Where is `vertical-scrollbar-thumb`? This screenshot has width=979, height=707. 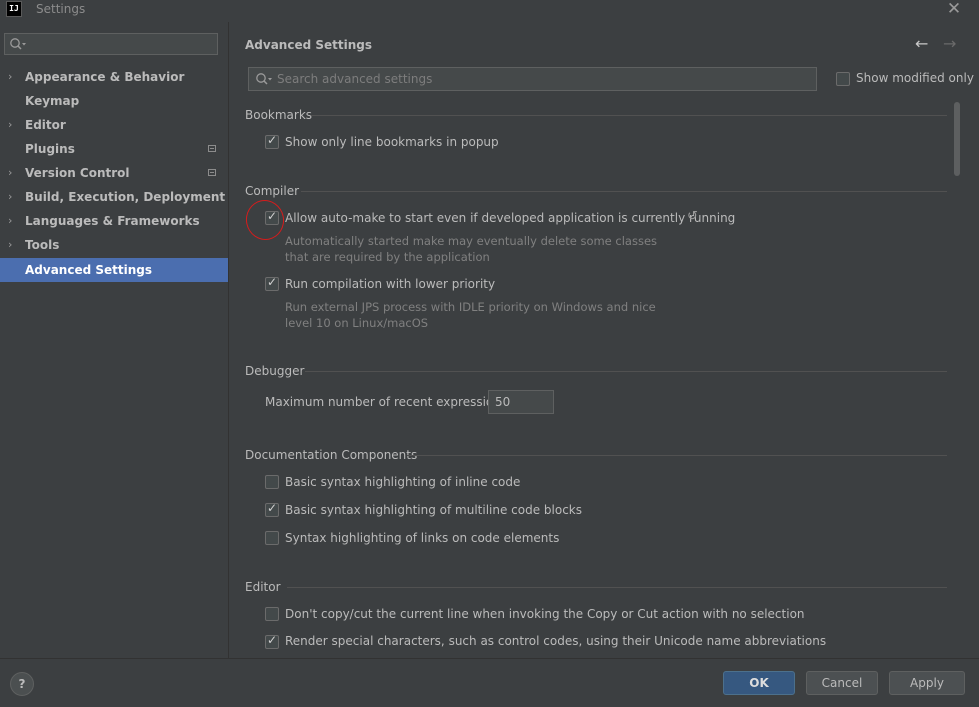 vertical-scrollbar-thumb is located at coordinates (957, 139).